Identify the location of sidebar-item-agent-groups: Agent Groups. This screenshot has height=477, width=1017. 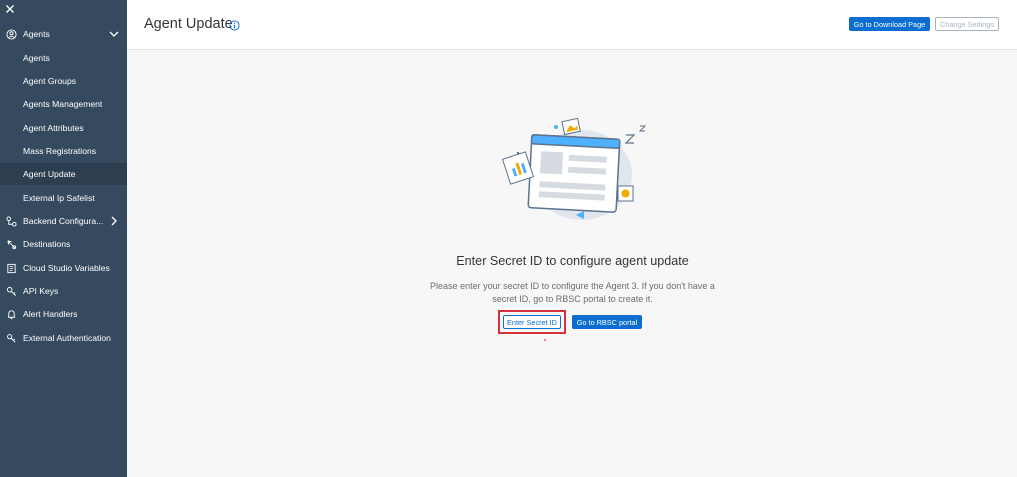
(63, 81).